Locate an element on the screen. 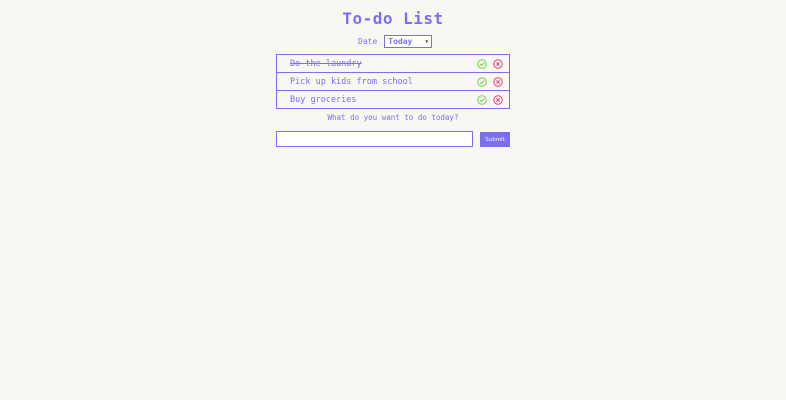 Image resolution: width=786 pixels, height=400 pixels. todo-item: Buy groceries is located at coordinates (393, 99).